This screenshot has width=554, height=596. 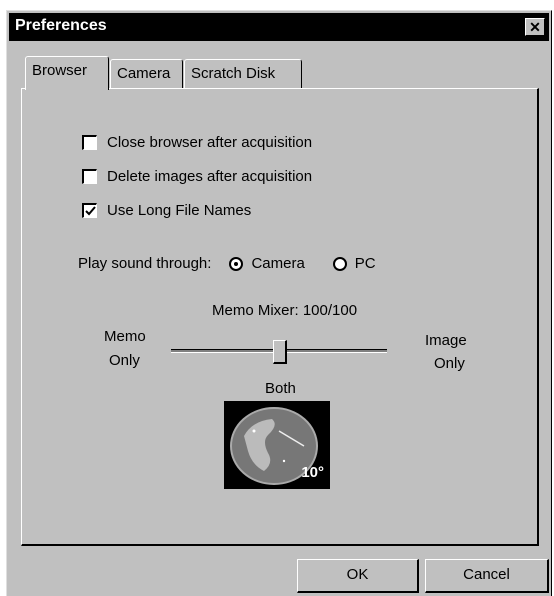 What do you see at coordinates (210, 142) in the screenshot?
I see `close-browser-label: Close browser after acquisition` at bounding box center [210, 142].